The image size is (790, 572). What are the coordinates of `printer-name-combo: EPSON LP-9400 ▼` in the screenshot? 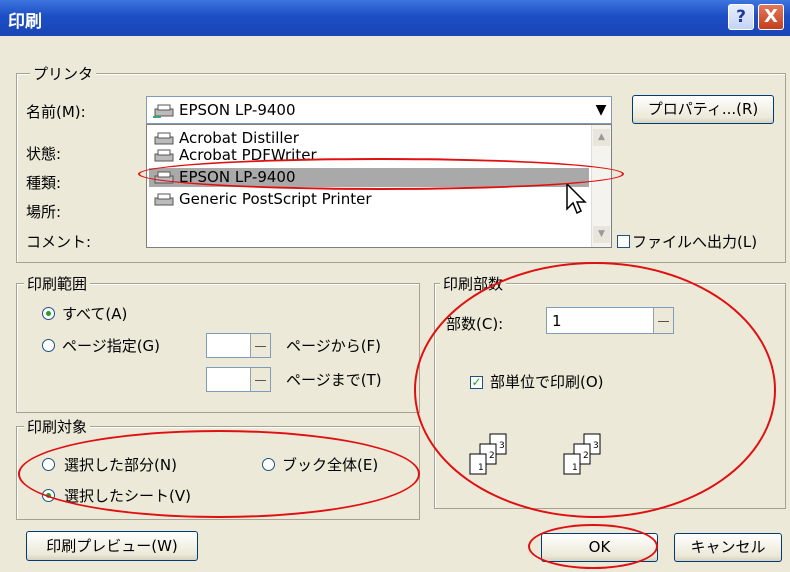 It's located at (379, 110).